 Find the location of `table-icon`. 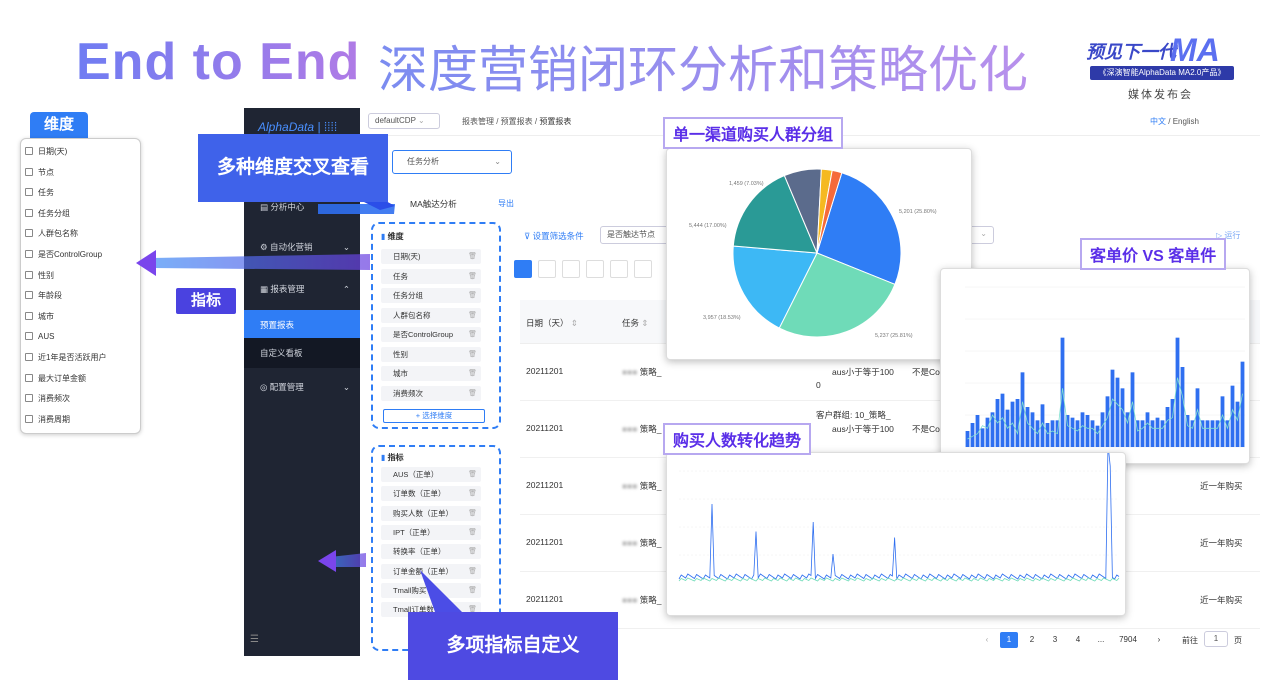

table-icon is located at coordinates (523, 269).